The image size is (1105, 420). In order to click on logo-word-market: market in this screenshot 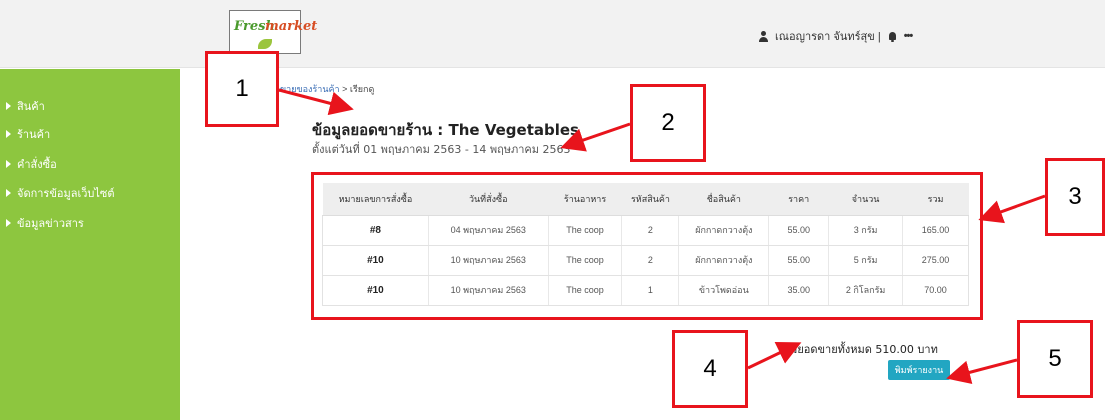, I will do `click(291, 26)`.